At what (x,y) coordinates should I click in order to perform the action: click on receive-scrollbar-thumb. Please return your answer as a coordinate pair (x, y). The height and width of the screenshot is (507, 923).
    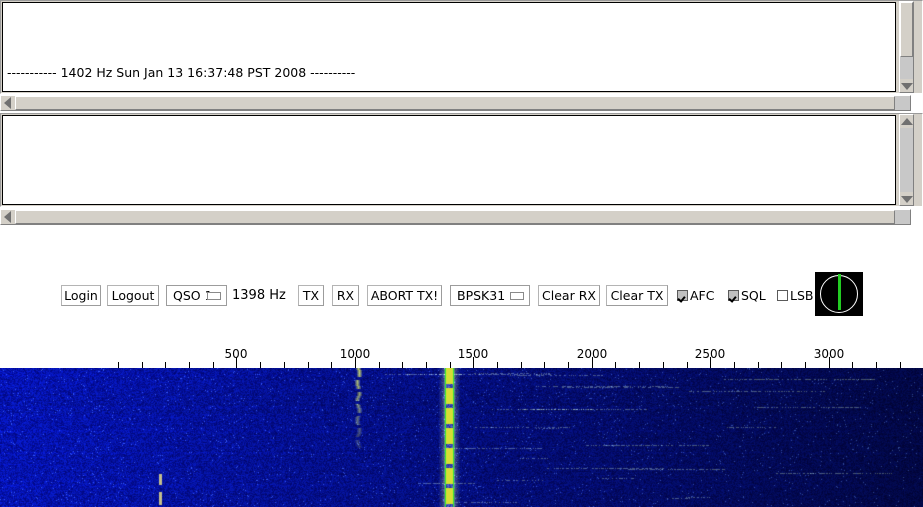
    Looking at the image, I should click on (906, 29).